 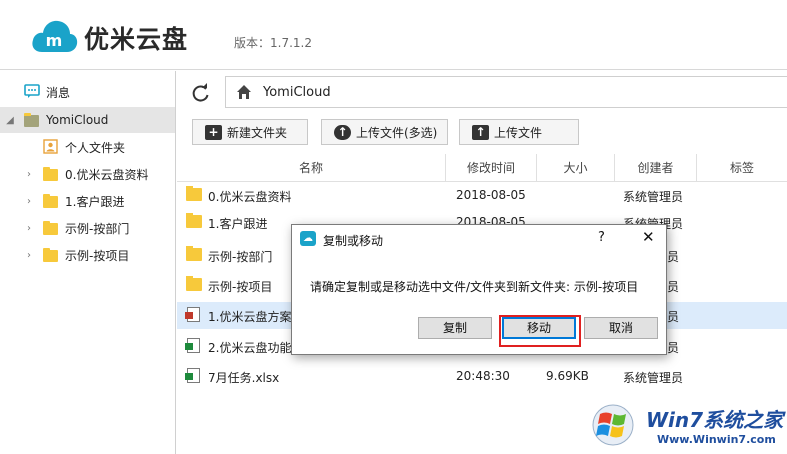 I want to click on file-date: 2018-08-05, so click(x=491, y=195).